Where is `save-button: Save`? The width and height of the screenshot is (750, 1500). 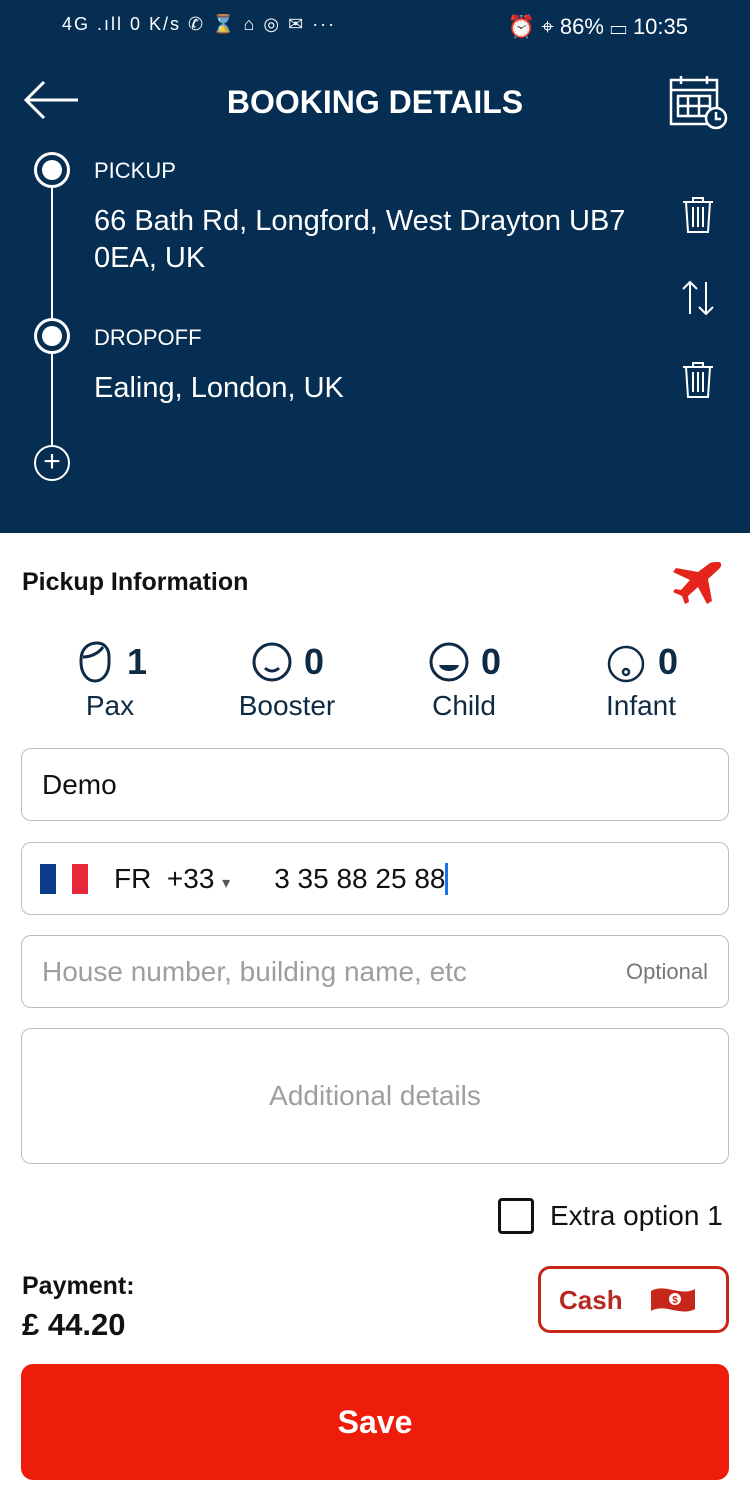
save-button: Save is located at coordinates (375, 1422).